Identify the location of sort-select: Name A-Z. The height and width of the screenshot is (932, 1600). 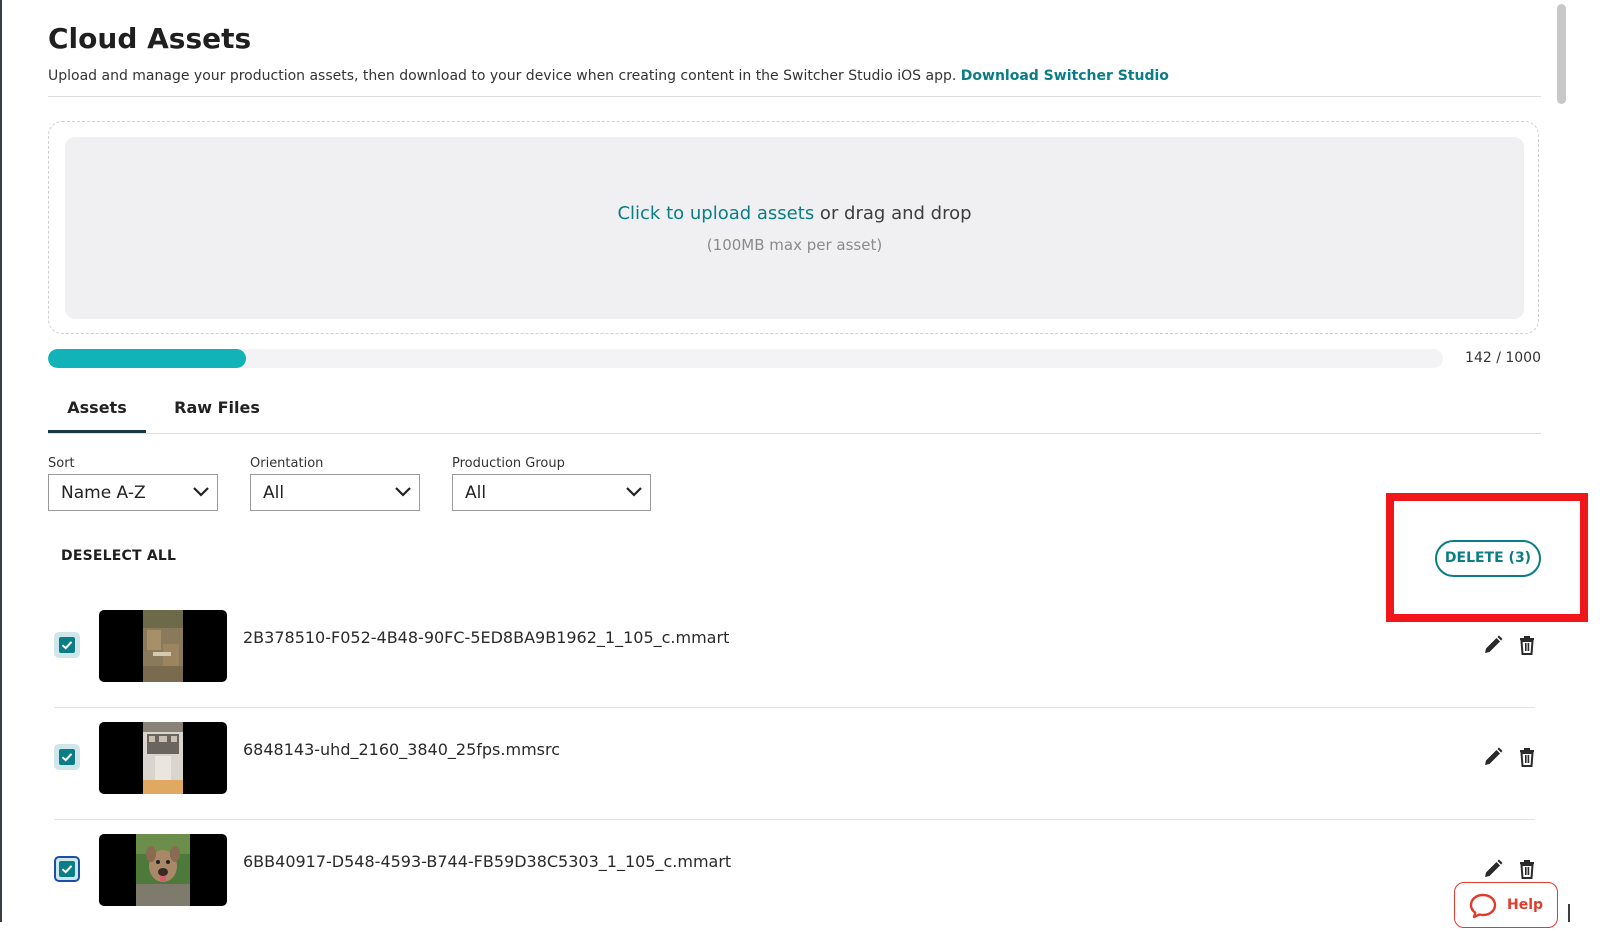
(133, 492).